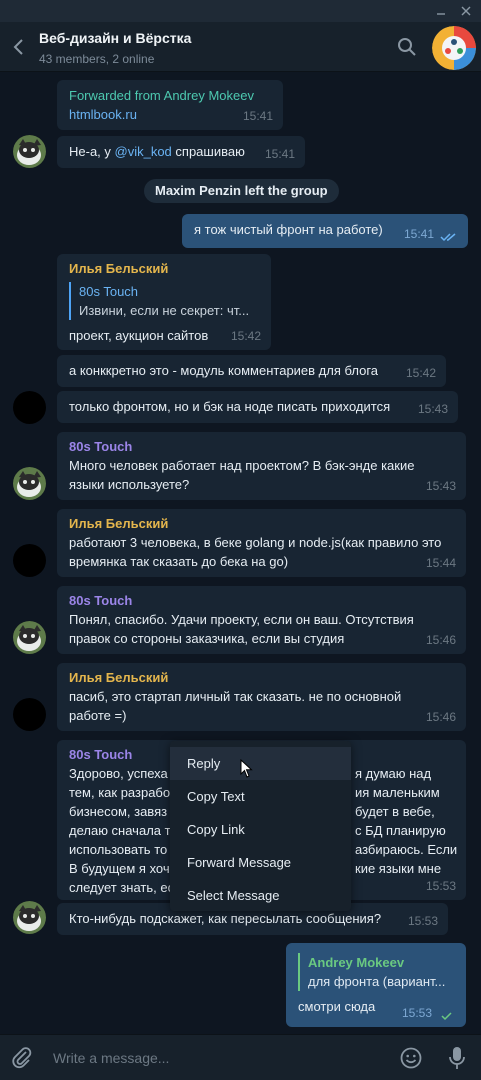 Image resolution: width=481 pixels, height=1080 pixels. I want to click on message-text: Не-а, у, so click(92, 151).